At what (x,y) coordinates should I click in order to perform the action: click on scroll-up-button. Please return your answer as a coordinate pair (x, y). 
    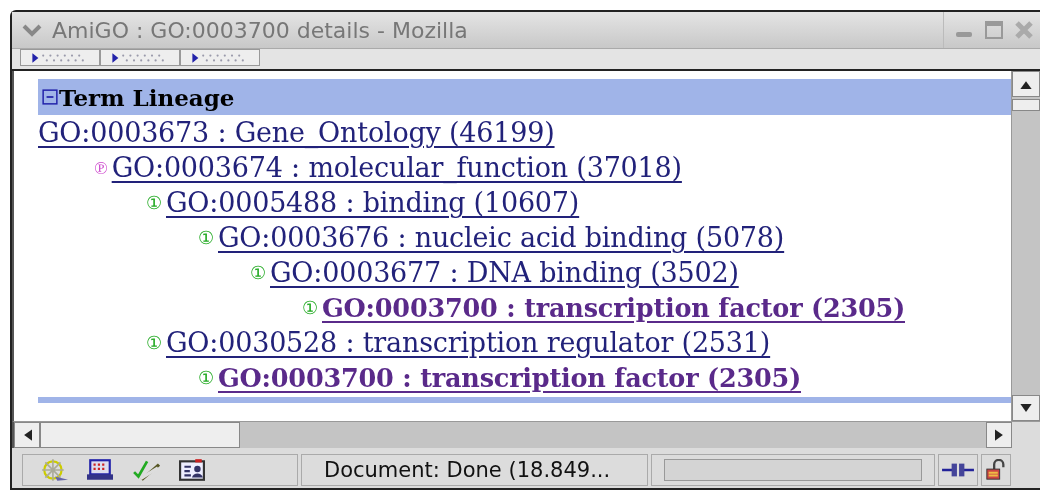
    Looking at the image, I should click on (1026, 84).